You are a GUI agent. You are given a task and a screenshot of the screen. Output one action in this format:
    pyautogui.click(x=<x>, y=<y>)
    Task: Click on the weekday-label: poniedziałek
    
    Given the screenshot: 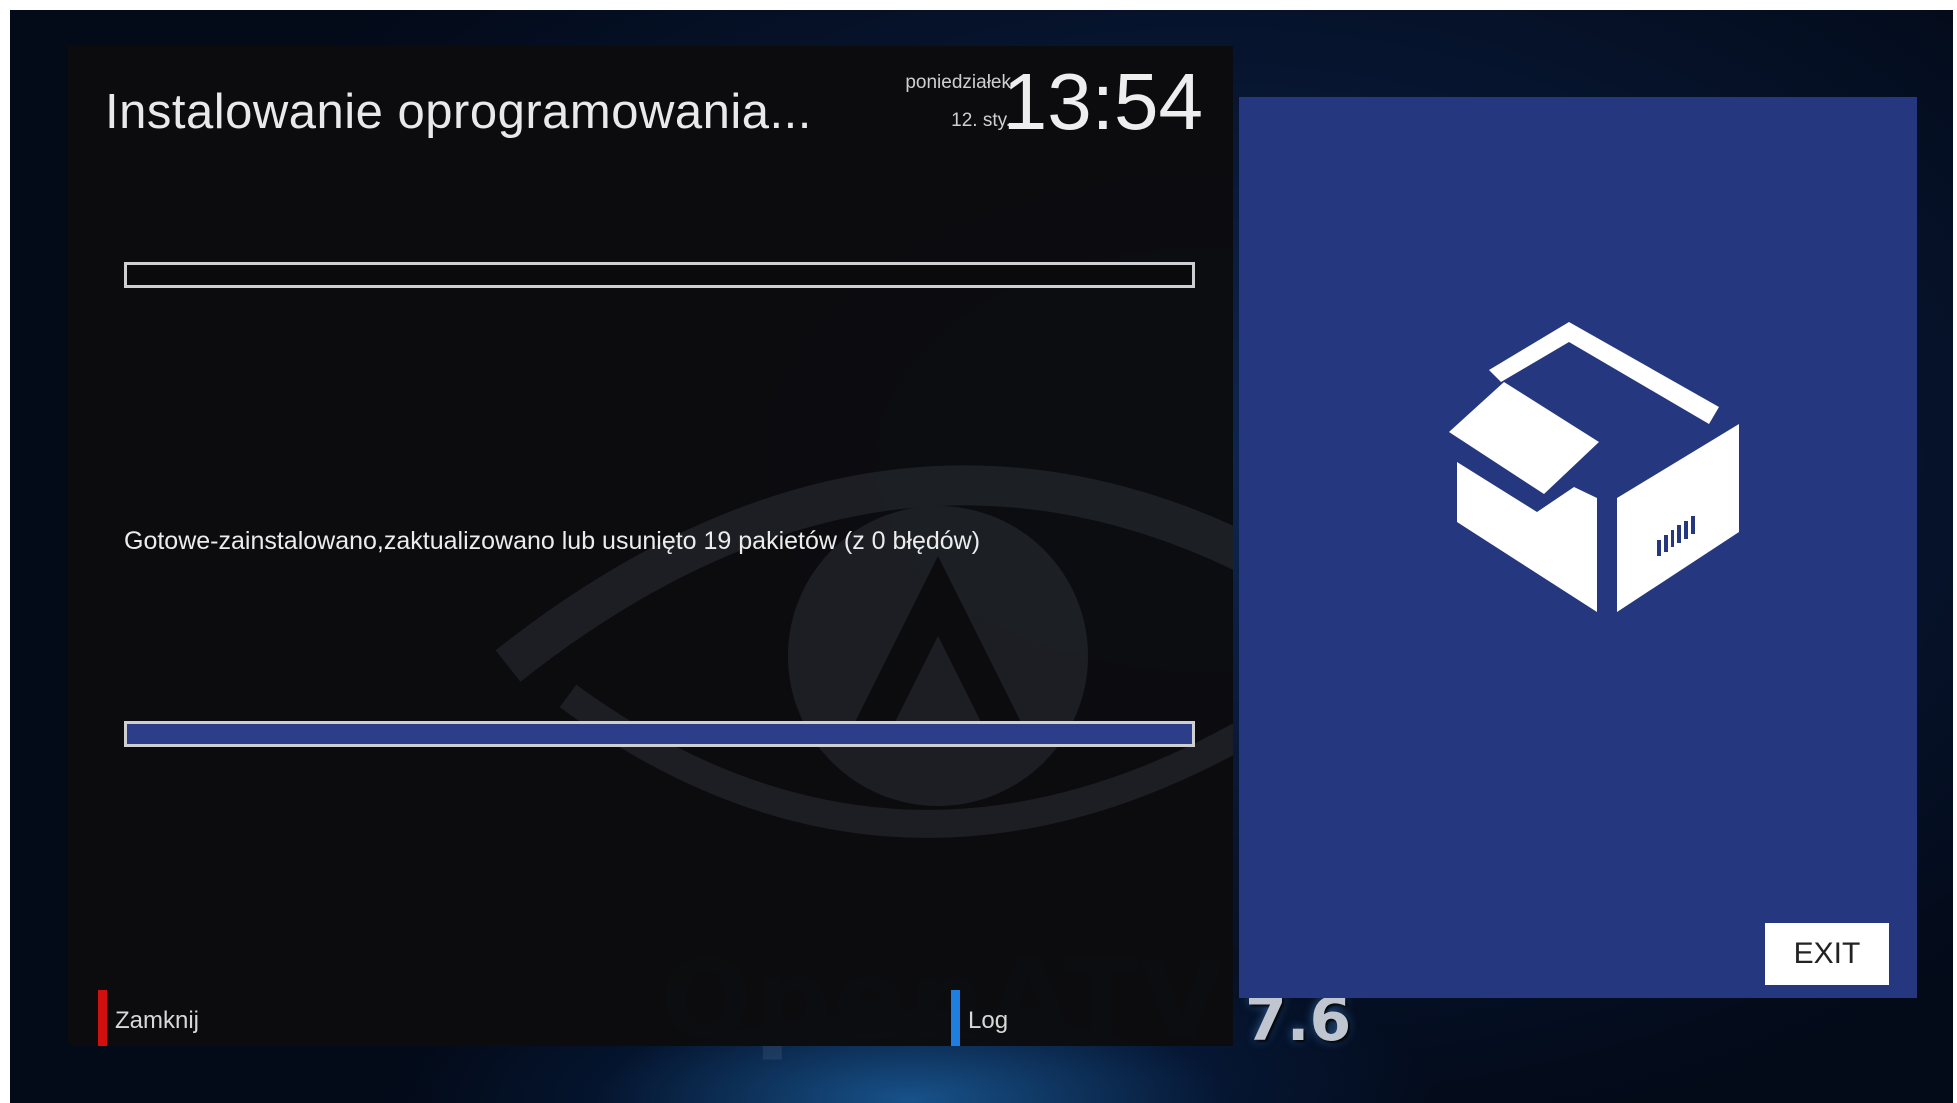 What is the action you would take?
    pyautogui.click(x=958, y=82)
    